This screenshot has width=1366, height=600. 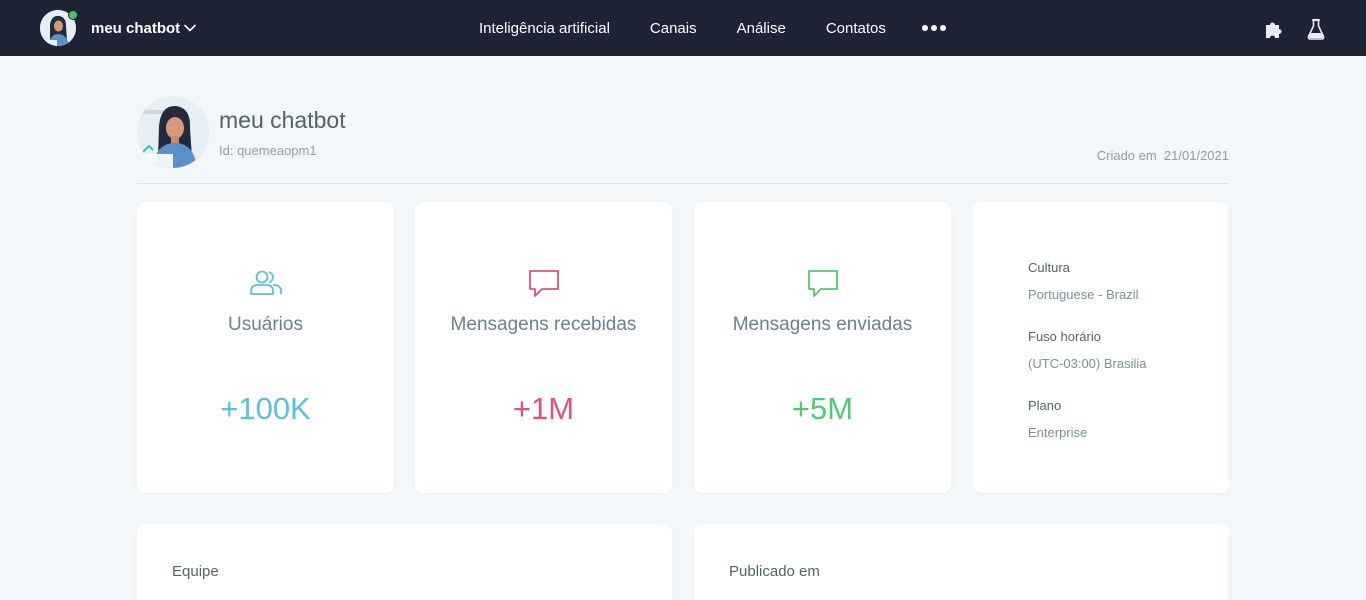 What do you see at coordinates (1162, 155) in the screenshot?
I see `created-date: Criado em 21/01/2021` at bounding box center [1162, 155].